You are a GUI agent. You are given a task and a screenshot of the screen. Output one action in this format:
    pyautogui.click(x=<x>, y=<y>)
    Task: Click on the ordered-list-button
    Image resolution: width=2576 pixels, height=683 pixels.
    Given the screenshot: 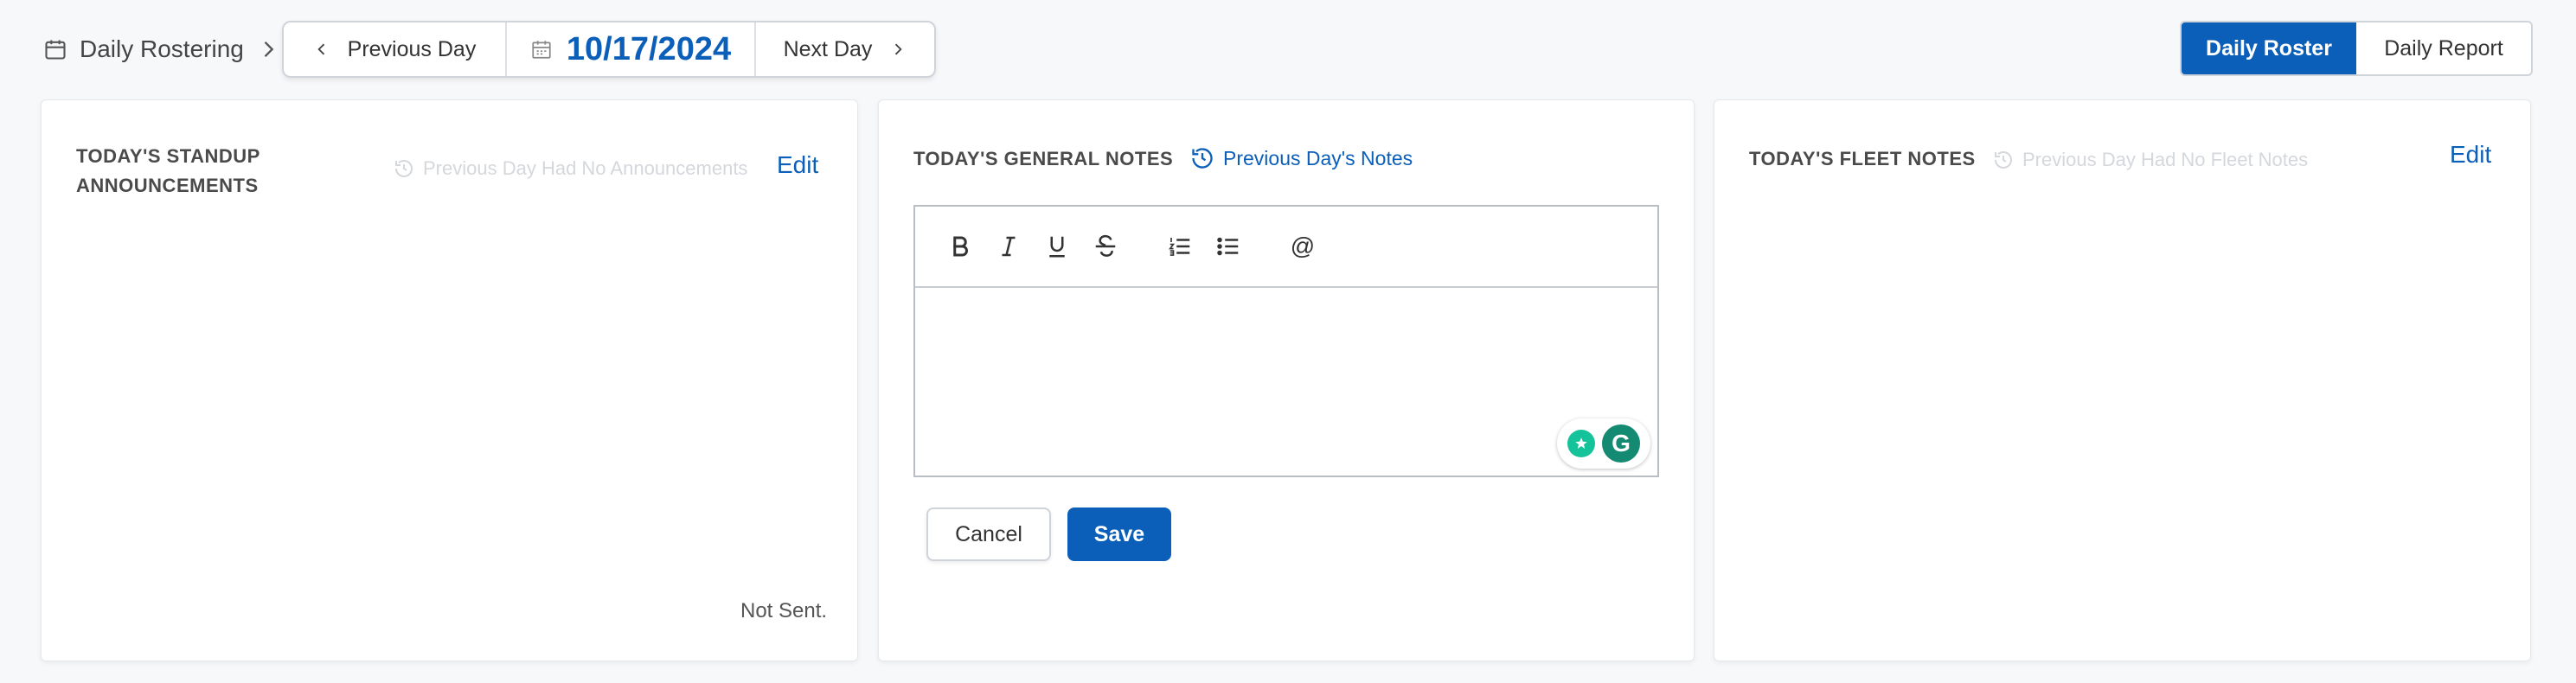 What is the action you would take?
    pyautogui.click(x=1180, y=246)
    